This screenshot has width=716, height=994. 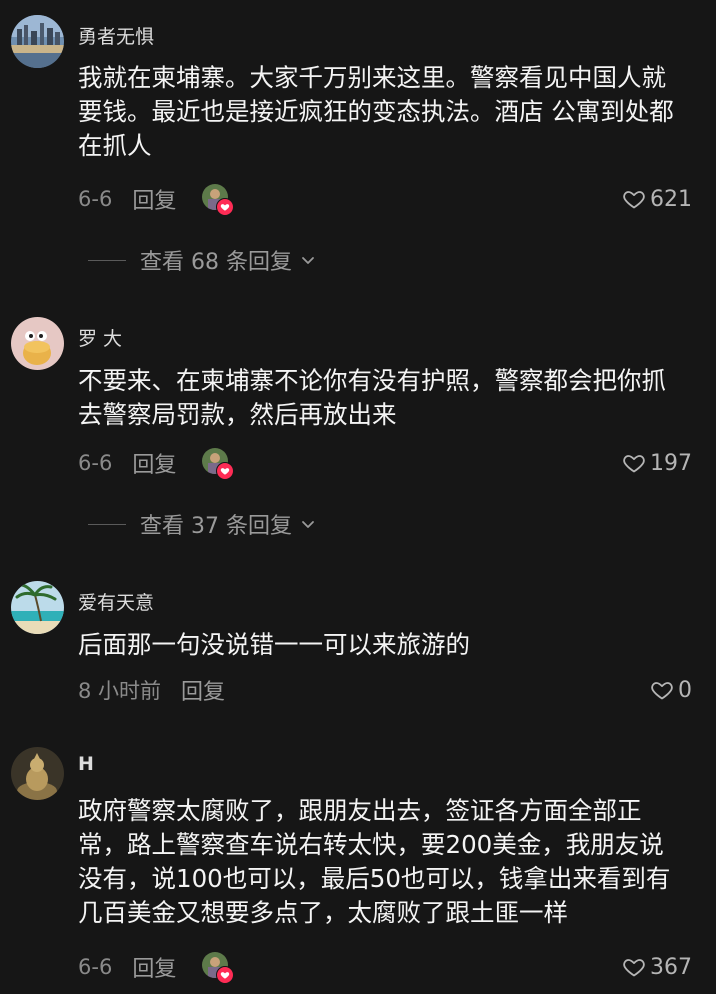 I want to click on city-skyline-avatar-icon, so click(x=37, y=41).